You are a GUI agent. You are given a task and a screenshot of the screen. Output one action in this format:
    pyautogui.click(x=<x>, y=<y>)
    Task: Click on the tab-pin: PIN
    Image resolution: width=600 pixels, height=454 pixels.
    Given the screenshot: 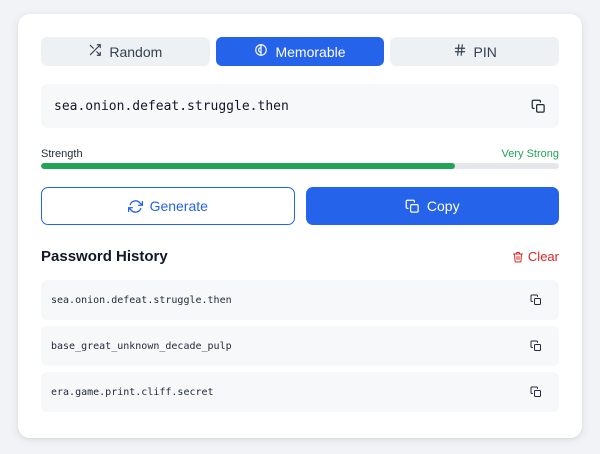 What is the action you would take?
    pyautogui.click(x=475, y=51)
    